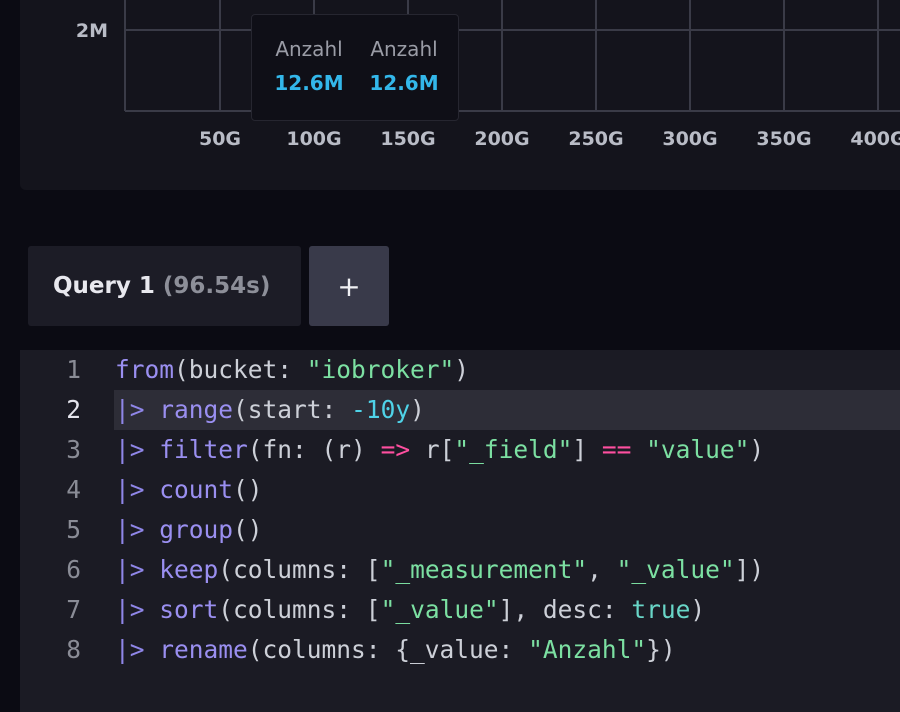  I want to click on code-token: "value", so click(698, 449).